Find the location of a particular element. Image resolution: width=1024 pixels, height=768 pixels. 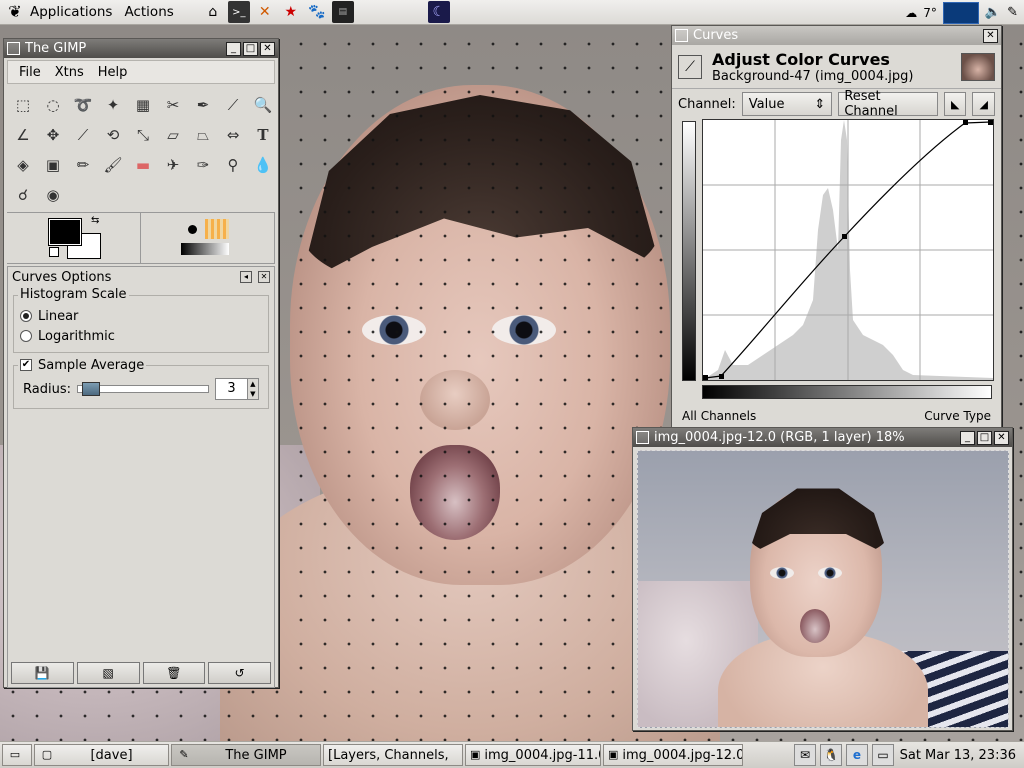

text-icon: T is located at coordinates (263, 135).